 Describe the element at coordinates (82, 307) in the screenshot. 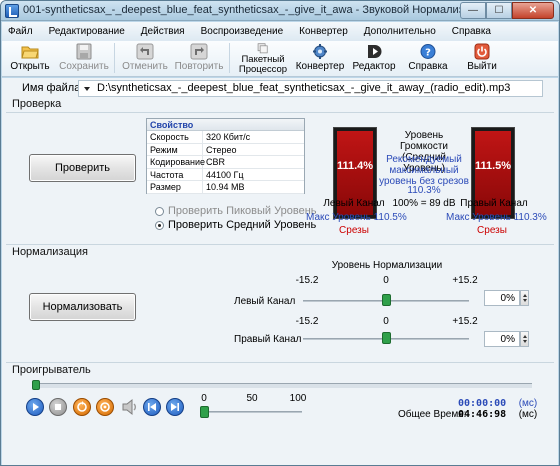

I see `normalize-button: Нормализовать` at that location.